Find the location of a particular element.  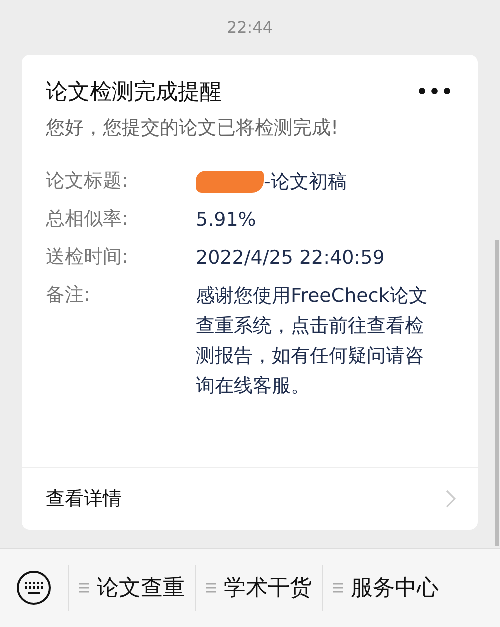

menu-tab: 学术干货 is located at coordinates (259, 588).